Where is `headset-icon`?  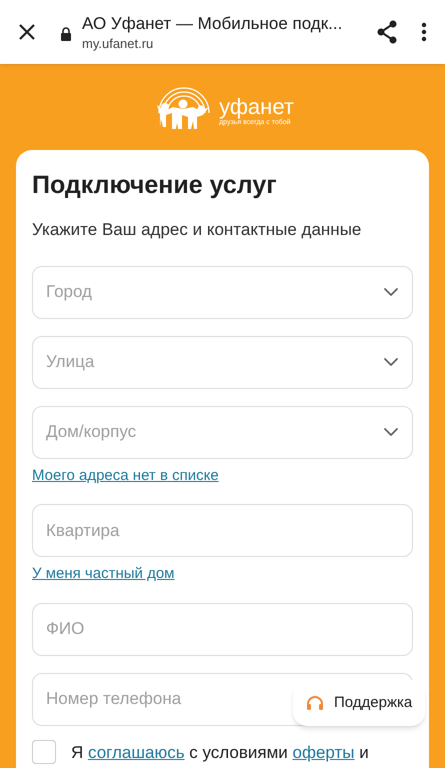
headset-icon is located at coordinates (315, 703).